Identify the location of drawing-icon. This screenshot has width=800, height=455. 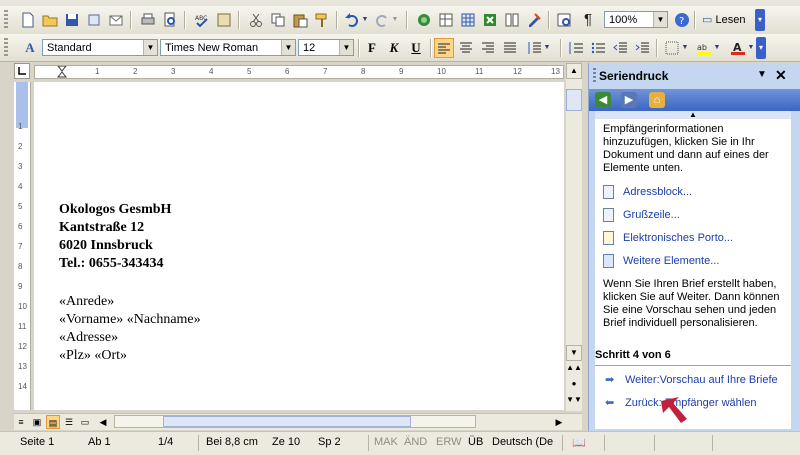
(534, 20).